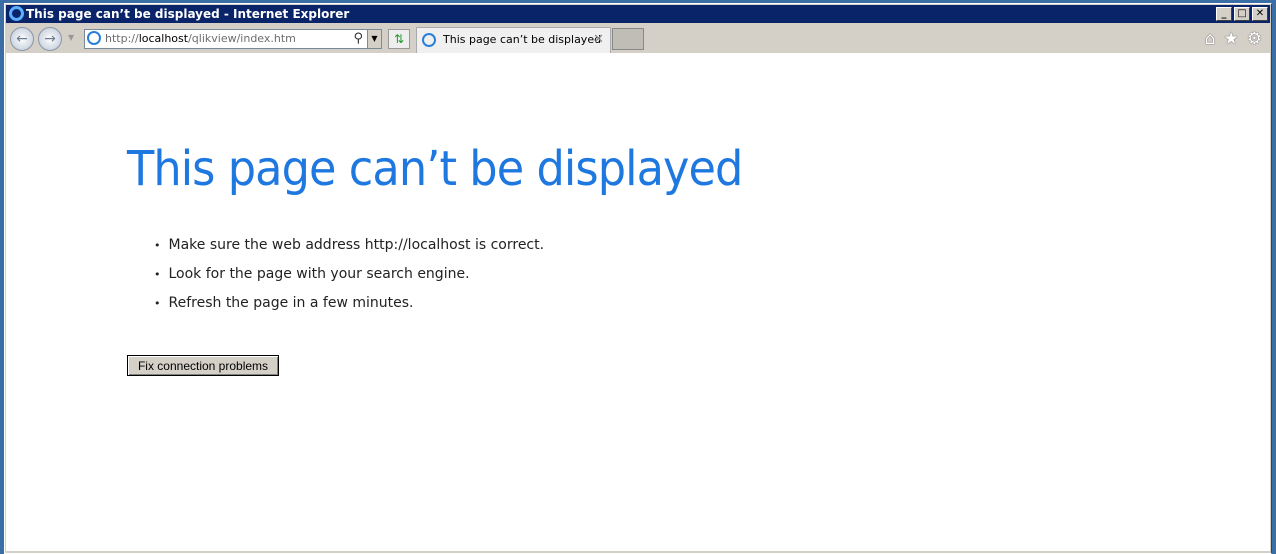 This screenshot has width=1276, height=554. Describe the element at coordinates (598, 40) in the screenshot. I see `close-tab-icon: ✕` at that location.